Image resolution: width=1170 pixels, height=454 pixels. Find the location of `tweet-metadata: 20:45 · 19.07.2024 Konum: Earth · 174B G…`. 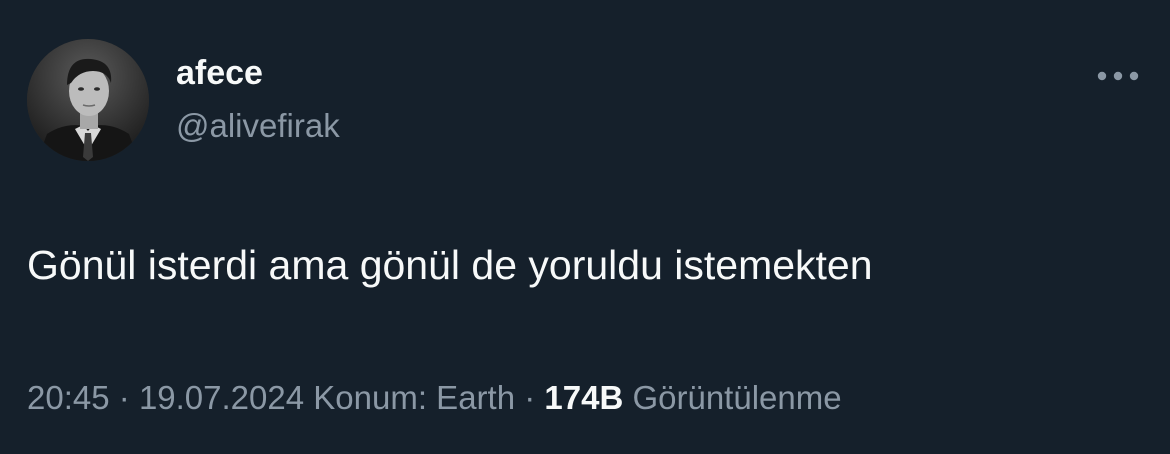

tweet-metadata: 20:45 · 19.07.2024 Konum: Earth · 174B G… is located at coordinates (434, 398).